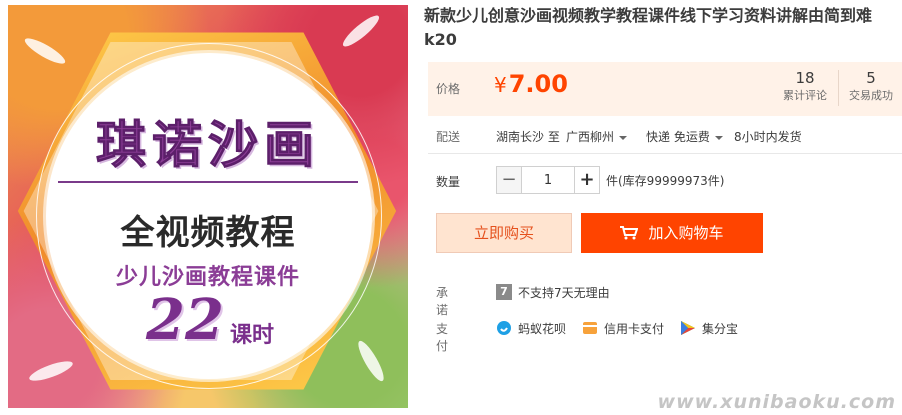 The width and height of the screenshot is (902, 415). I want to click on jifenbao-icon, so click(688, 328).